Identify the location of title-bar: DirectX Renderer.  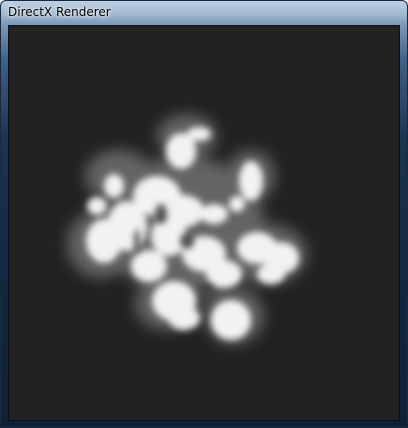
(204, 12).